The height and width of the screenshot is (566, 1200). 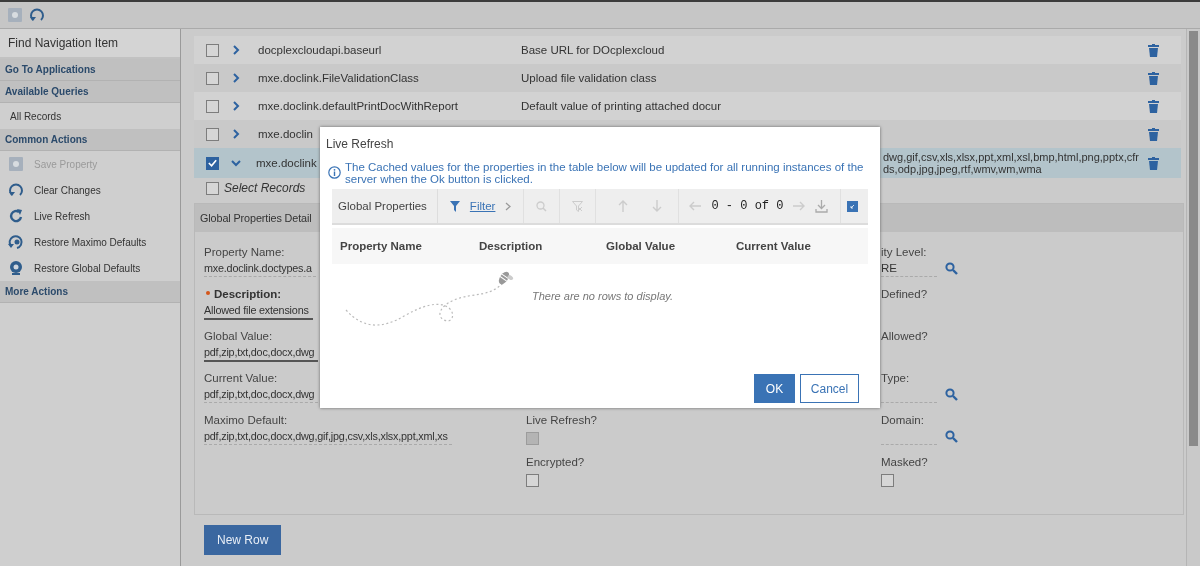 I want to click on field-label: Maximo Default:, so click(x=246, y=420).